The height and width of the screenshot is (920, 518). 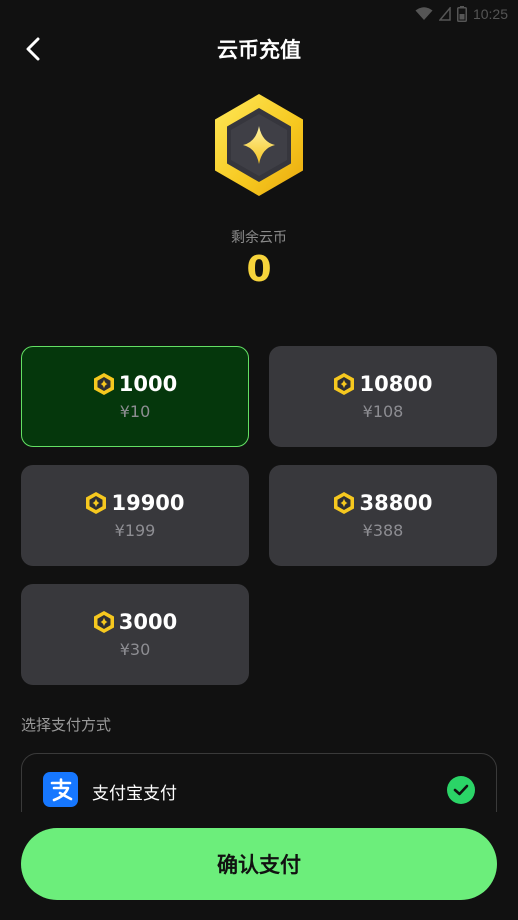 What do you see at coordinates (60, 789) in the screenshot?
I see `alipay-icon` at bounding box center [60, 789].